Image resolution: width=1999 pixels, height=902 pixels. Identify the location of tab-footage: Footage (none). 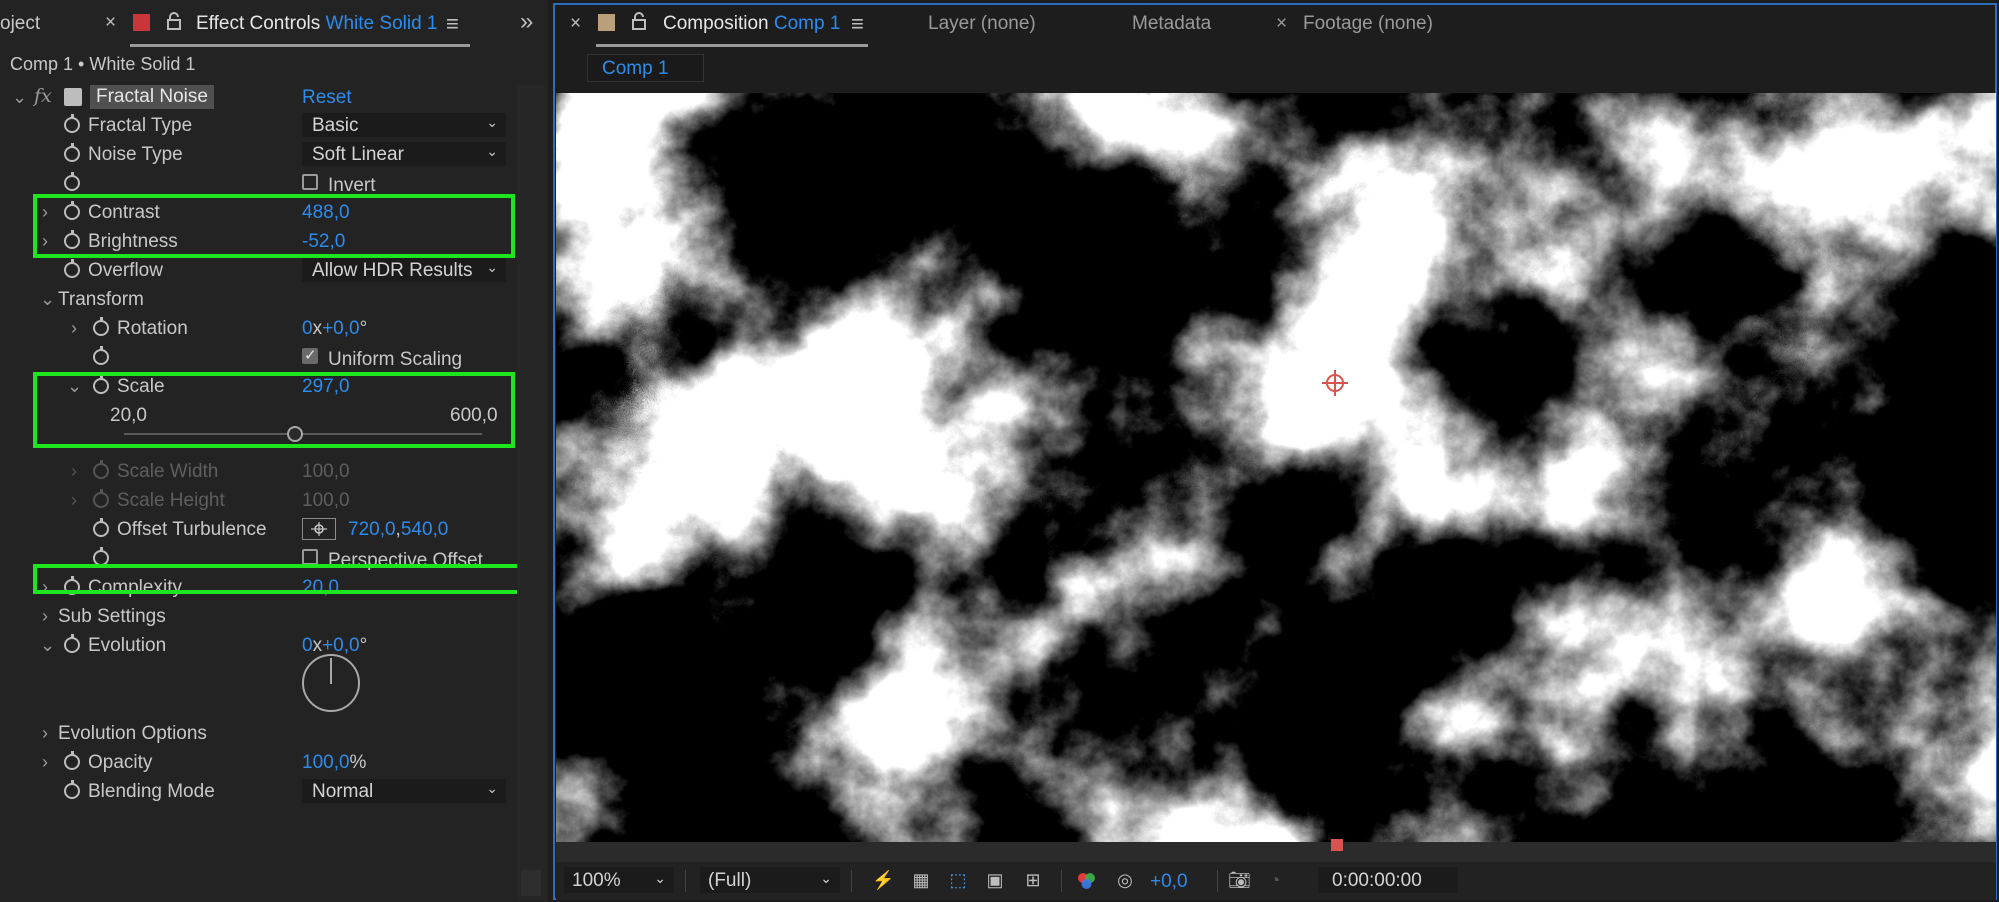
(1368, 24).